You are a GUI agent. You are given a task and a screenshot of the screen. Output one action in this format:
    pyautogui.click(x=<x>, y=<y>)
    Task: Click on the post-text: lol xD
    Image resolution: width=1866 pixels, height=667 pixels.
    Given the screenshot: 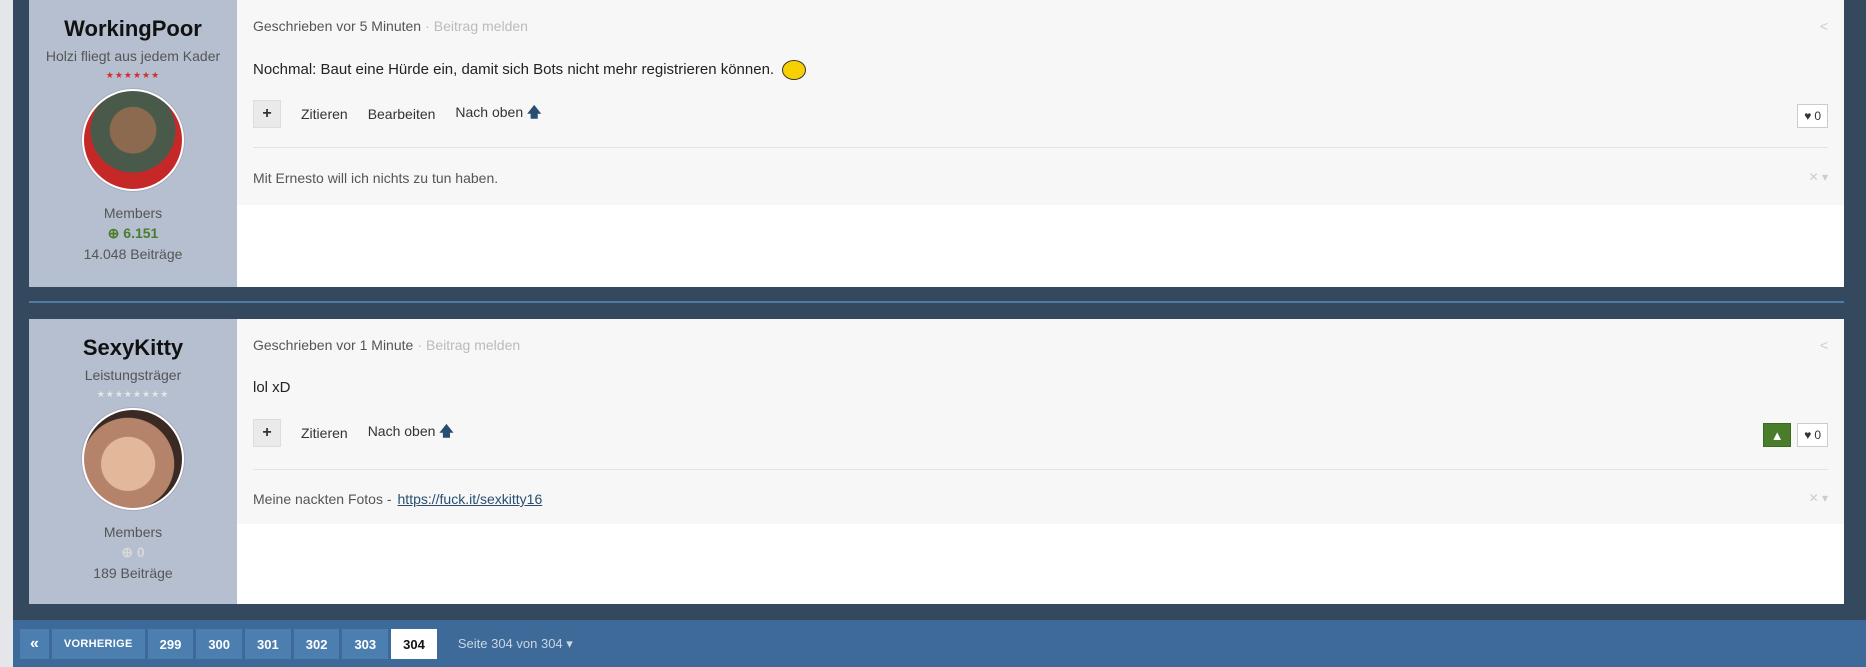 What is the action you would take?
    pyautogui.click(x=272, y=387)
    